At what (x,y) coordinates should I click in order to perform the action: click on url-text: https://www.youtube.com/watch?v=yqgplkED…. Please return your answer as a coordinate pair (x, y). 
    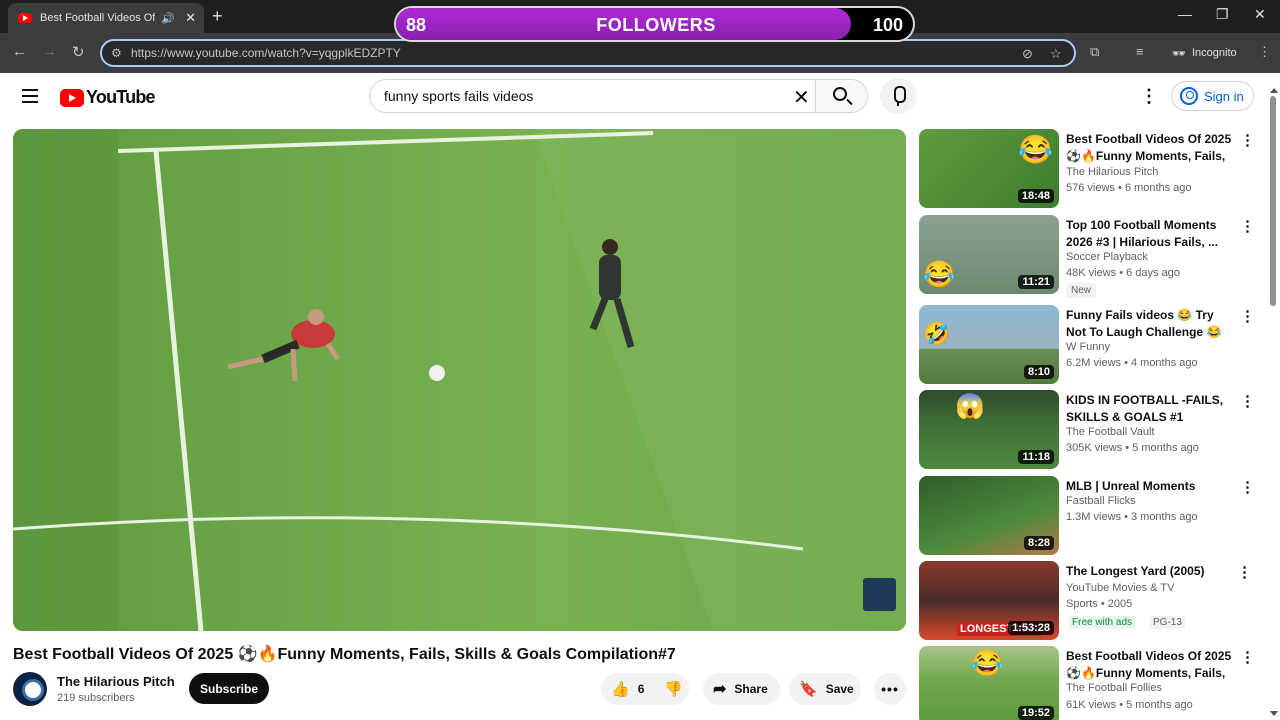
    Looking at the image, I should click on (266, 53).